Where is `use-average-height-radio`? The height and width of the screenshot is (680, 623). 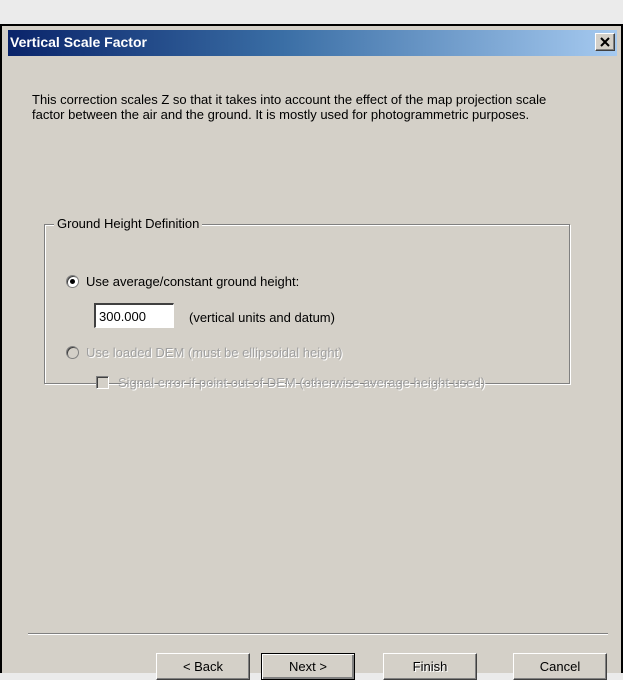
use-average-height-radio is located at coordinates (72, 281).